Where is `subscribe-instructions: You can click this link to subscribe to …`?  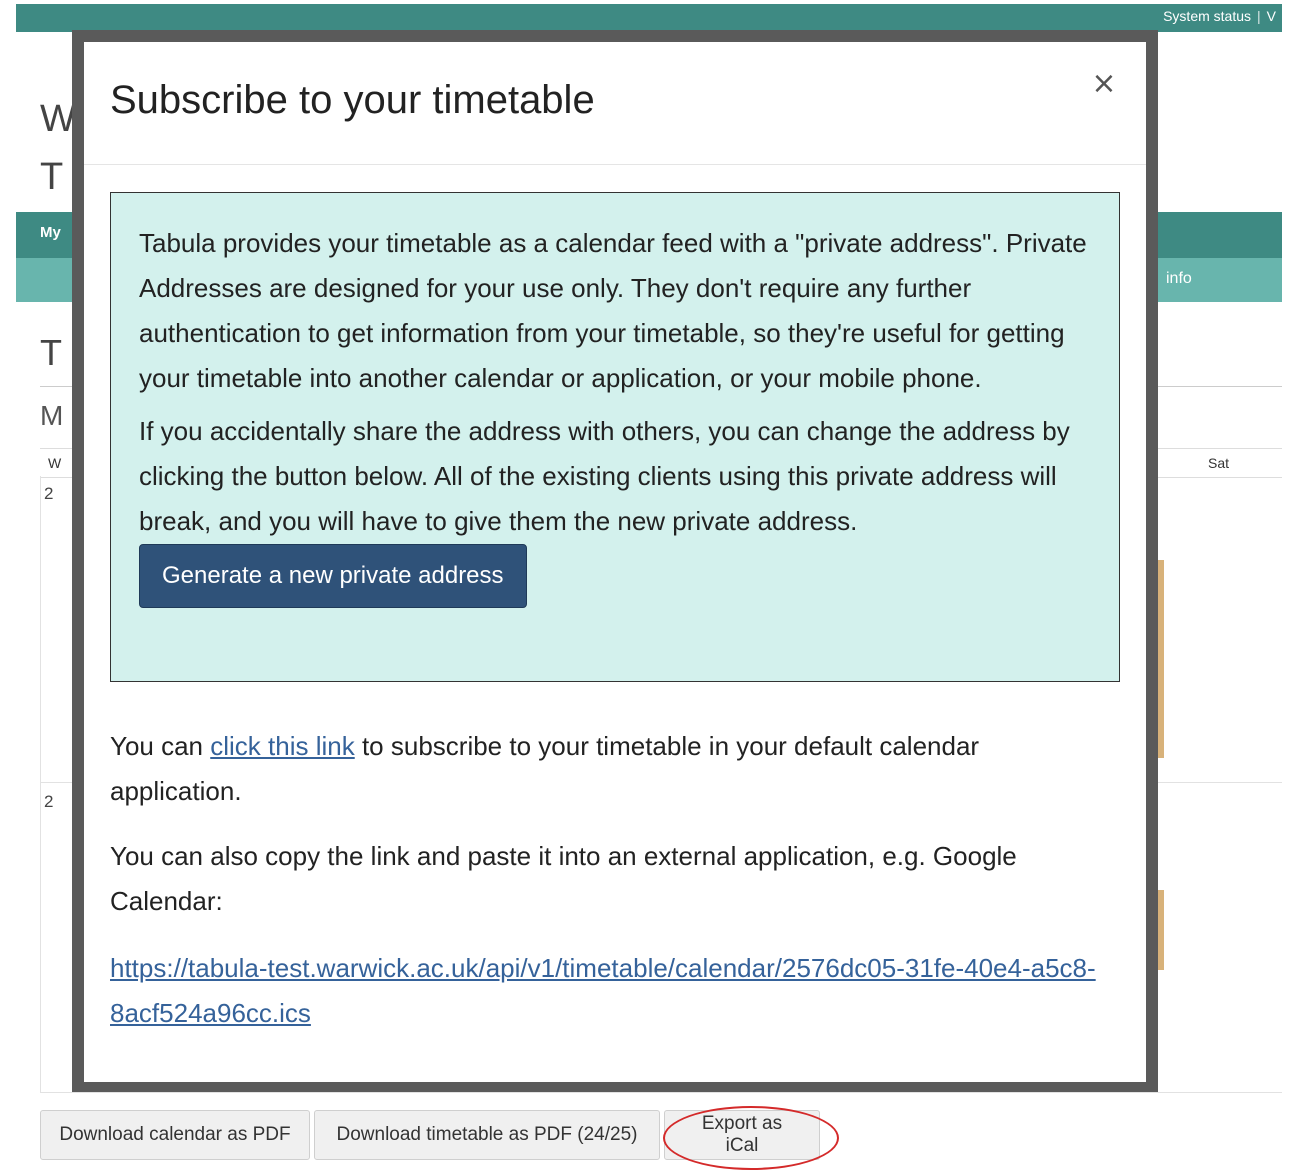
subscribe-instructions: You can click this link to subscribe to … is located at coordinates (605, 769).